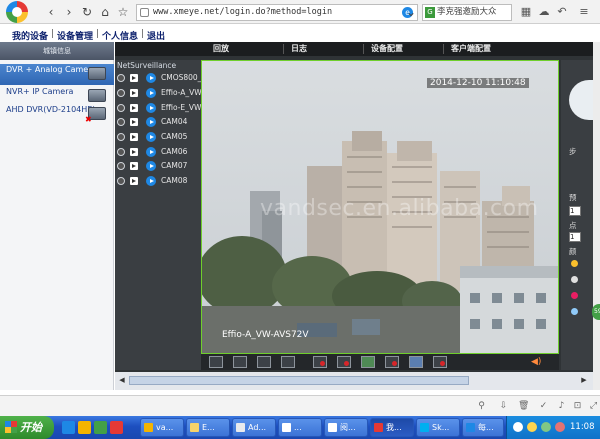  What do you see at coordinates (159, 181) in the screenshot?
I see `camera-item: CAM08` at bounding box center [159, 181].